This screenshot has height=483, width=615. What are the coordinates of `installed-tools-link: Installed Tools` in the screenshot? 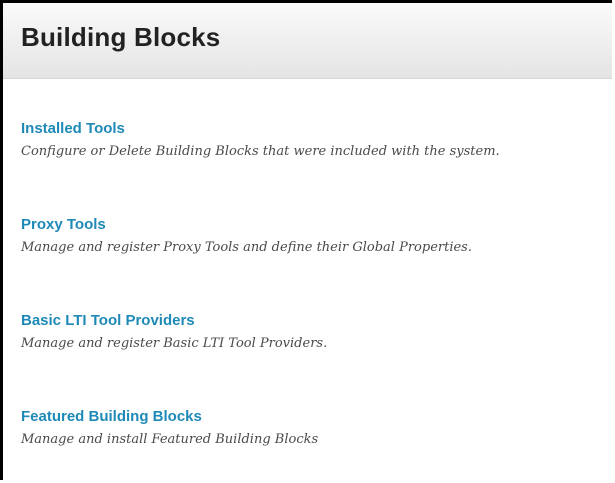 It's located at (316, 129).